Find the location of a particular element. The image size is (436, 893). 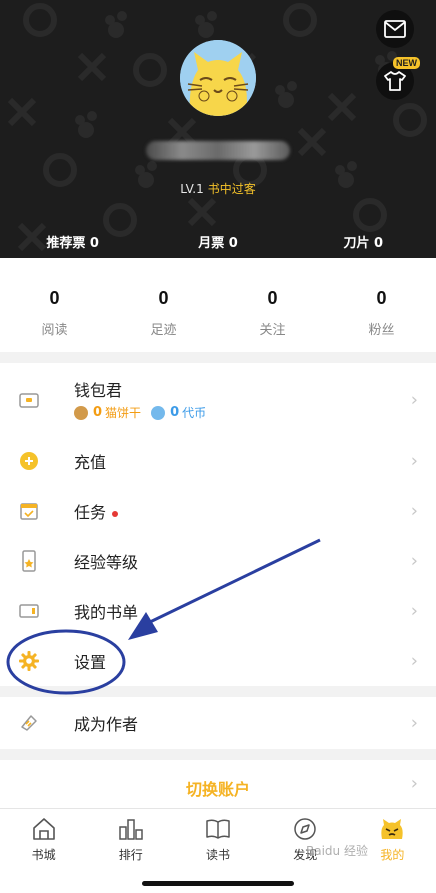

exp-level-label: 经验等级 is located at coordinates (106, 562).